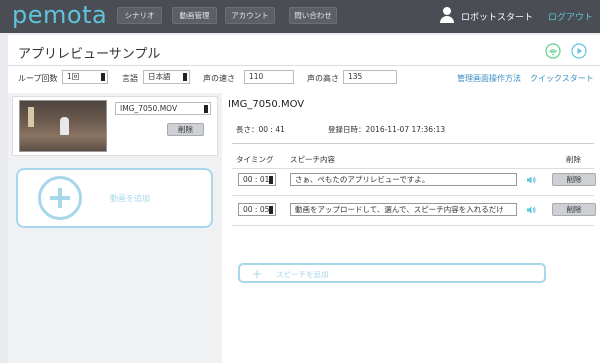 The image size is (600, 363). I want to click on plus-icon, so click(60, 198).